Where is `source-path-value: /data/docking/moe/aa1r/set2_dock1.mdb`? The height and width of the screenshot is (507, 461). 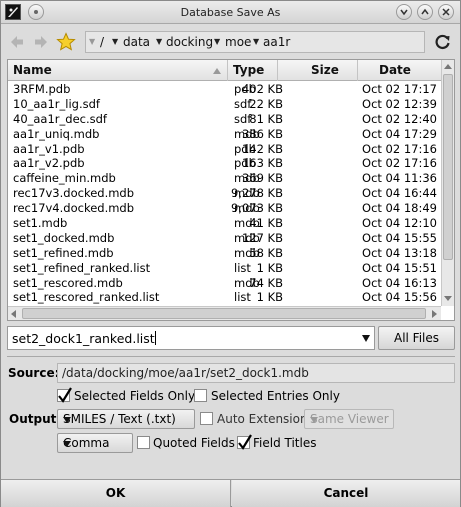 source-path-value: /data/docking/moe/aa1r/set2_dock1.mdb is located at coordinates (185, 373).